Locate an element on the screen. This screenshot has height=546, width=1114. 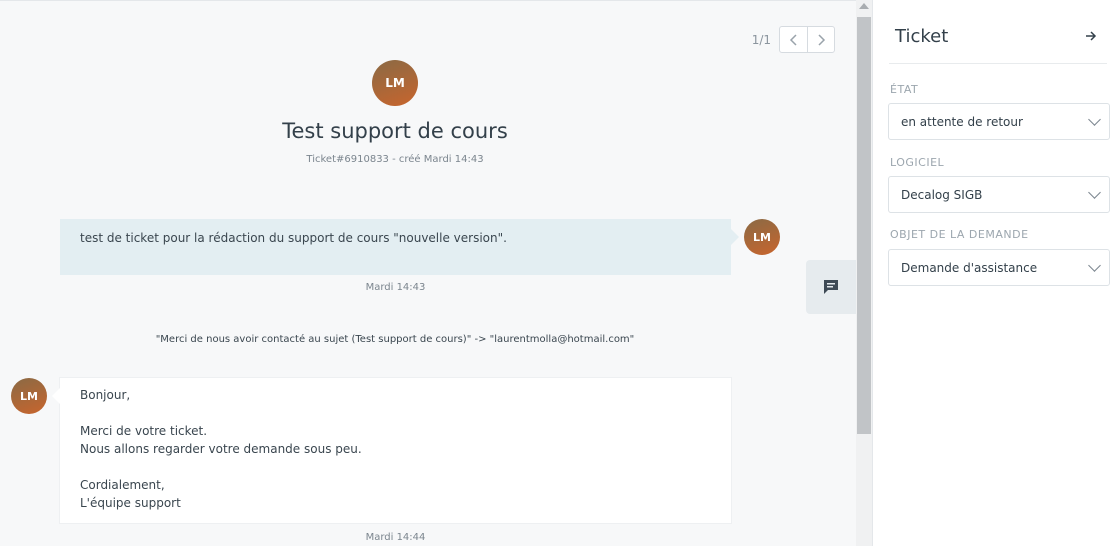
pager-count: 1/1 is located at coordinates (761, 39).